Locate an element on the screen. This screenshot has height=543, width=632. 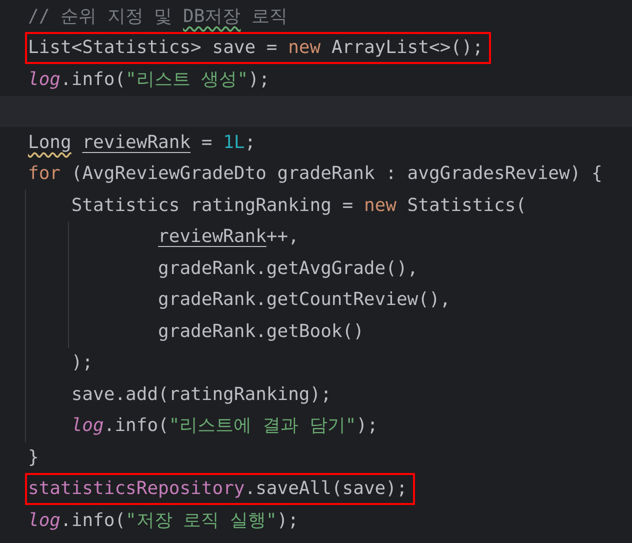
code-line: save.add(ratingRanking); is located at coordinates (201, 395).